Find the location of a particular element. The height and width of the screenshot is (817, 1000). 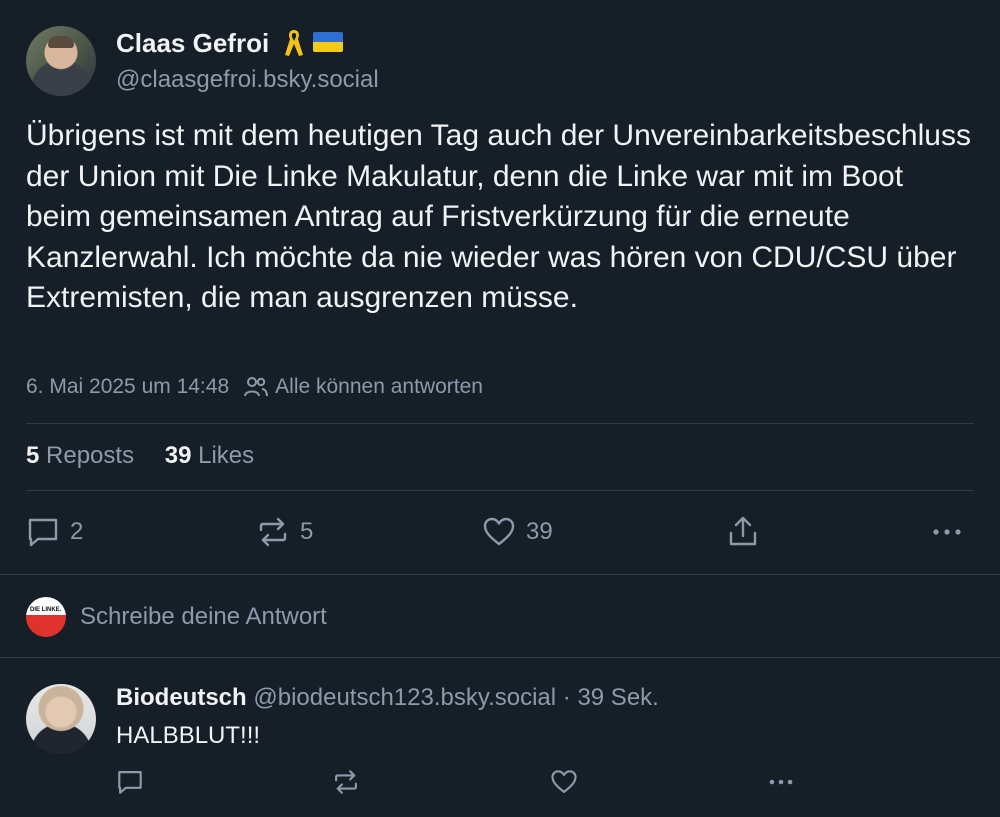

like-button: 39 is located at coordinates (517, 532).